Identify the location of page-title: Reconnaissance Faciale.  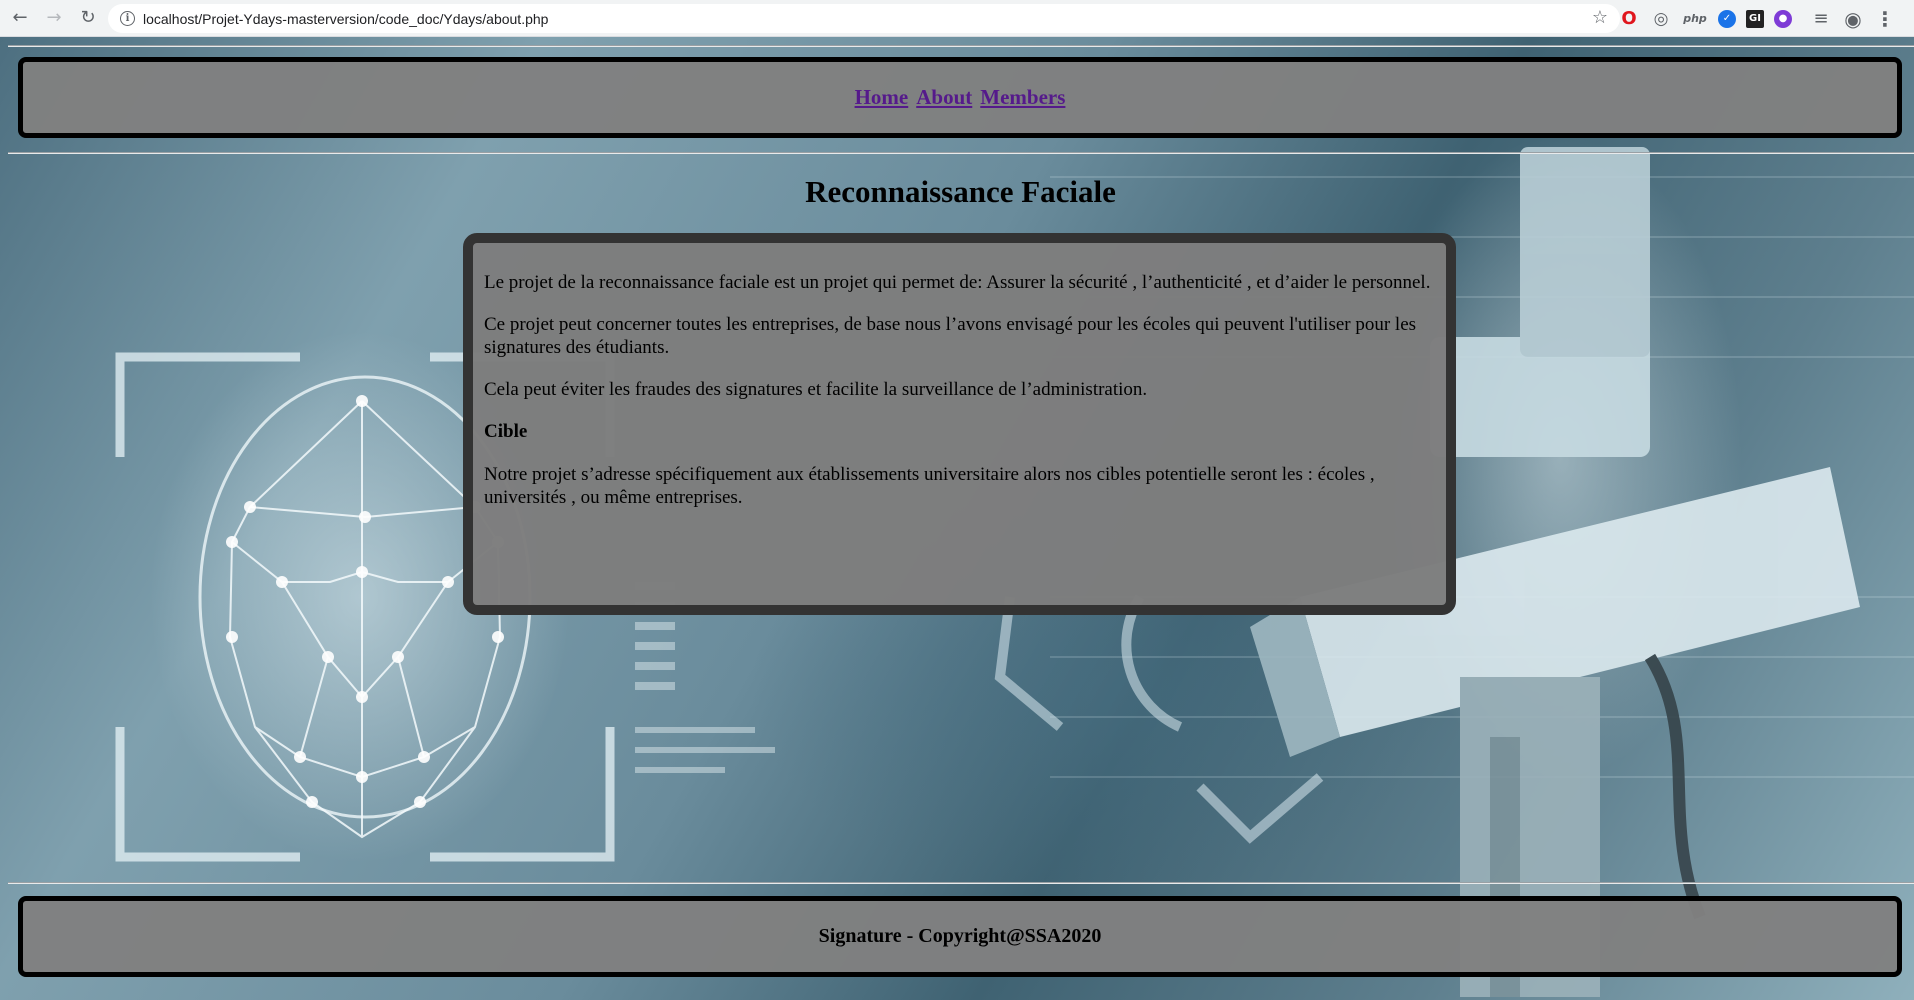
(960, 191).